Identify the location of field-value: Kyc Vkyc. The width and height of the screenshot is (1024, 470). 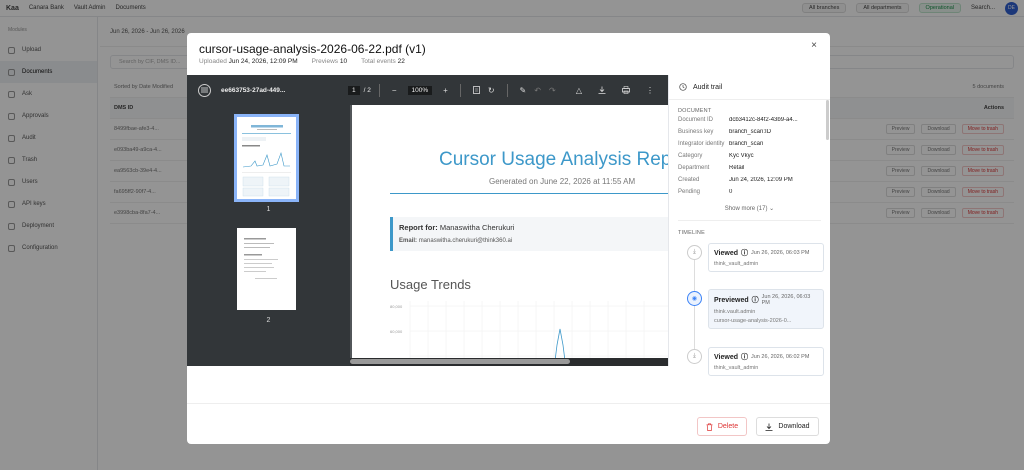
(741, 156).